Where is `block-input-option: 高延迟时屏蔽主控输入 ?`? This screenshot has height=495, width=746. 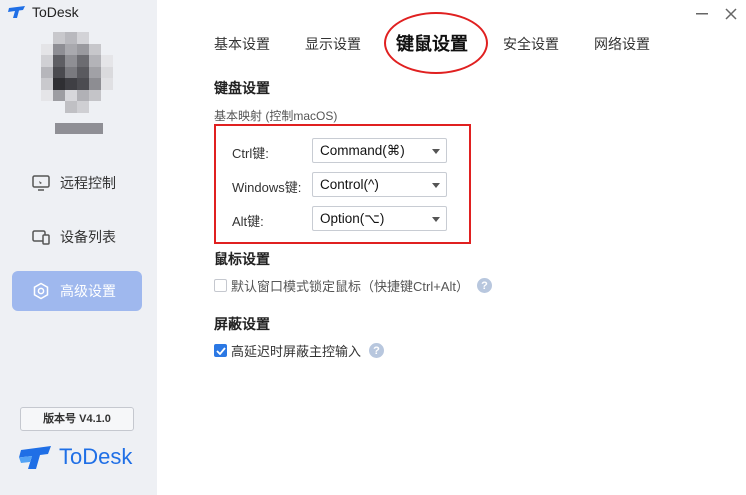
block-input-option: 高延迟时屏蔽主控输入 ? is located at coordinates (299, 350).